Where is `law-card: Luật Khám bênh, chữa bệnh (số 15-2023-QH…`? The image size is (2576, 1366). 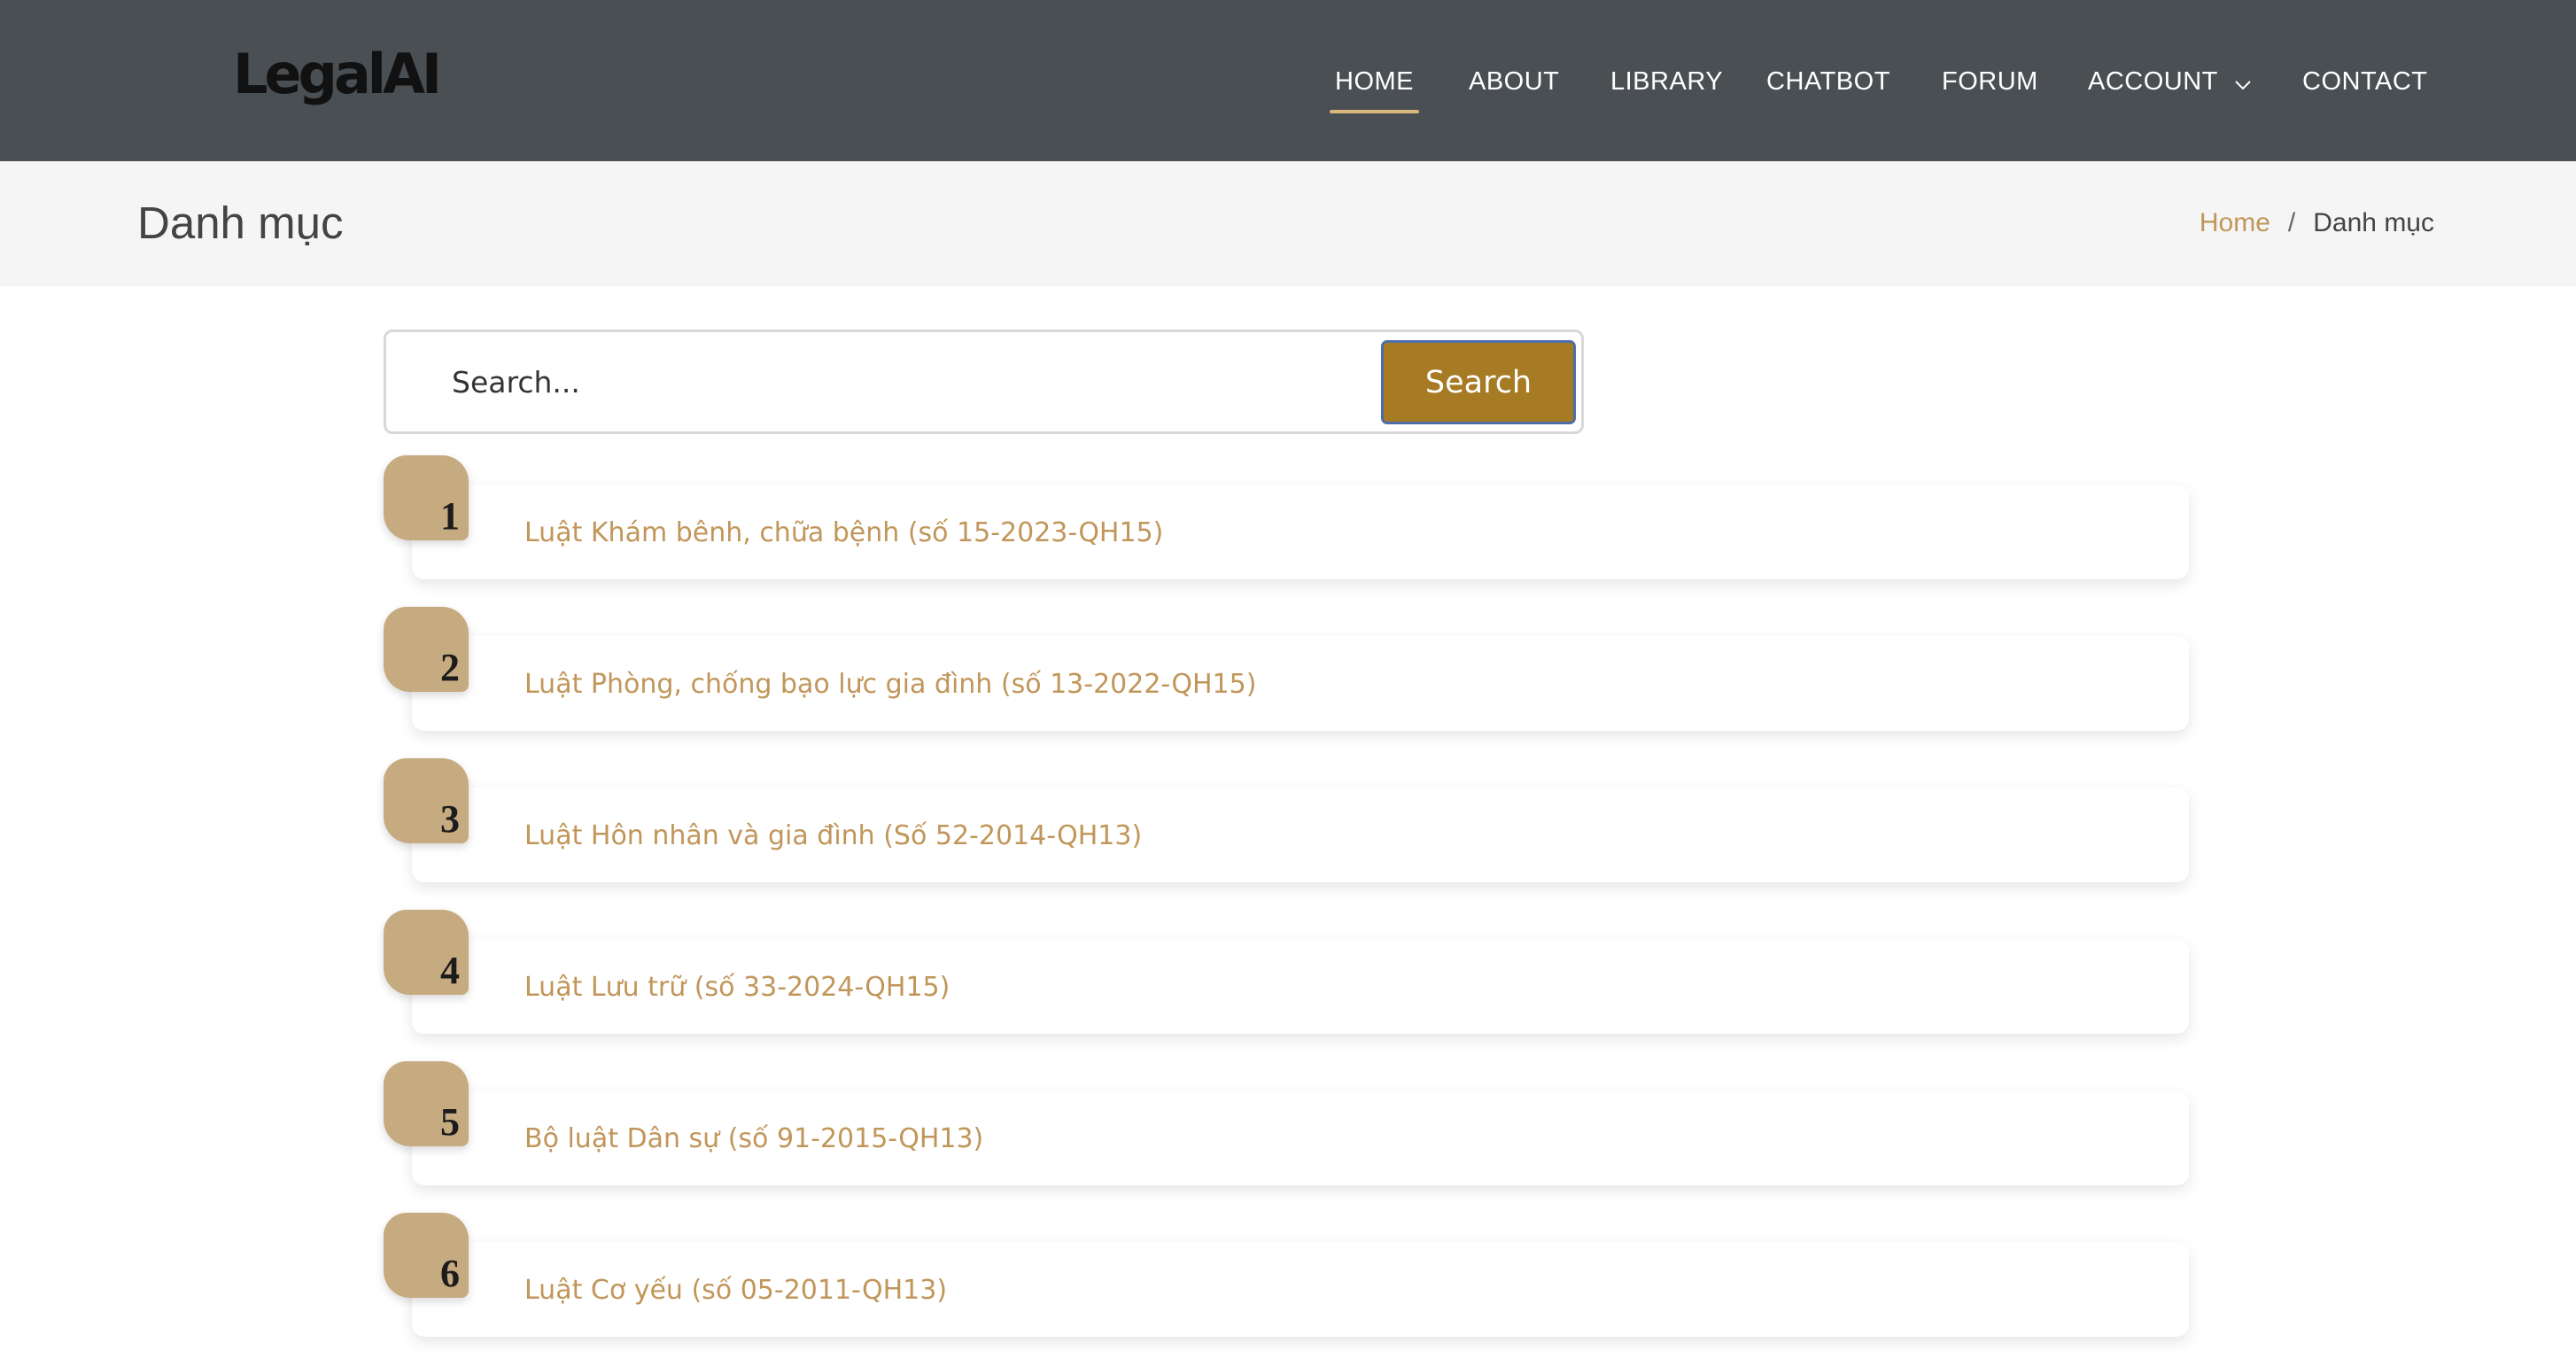
law-card: Luật Khám bênh, chữa bệnh (số 15-2023-QH… is located at coordinates (1300, 532).